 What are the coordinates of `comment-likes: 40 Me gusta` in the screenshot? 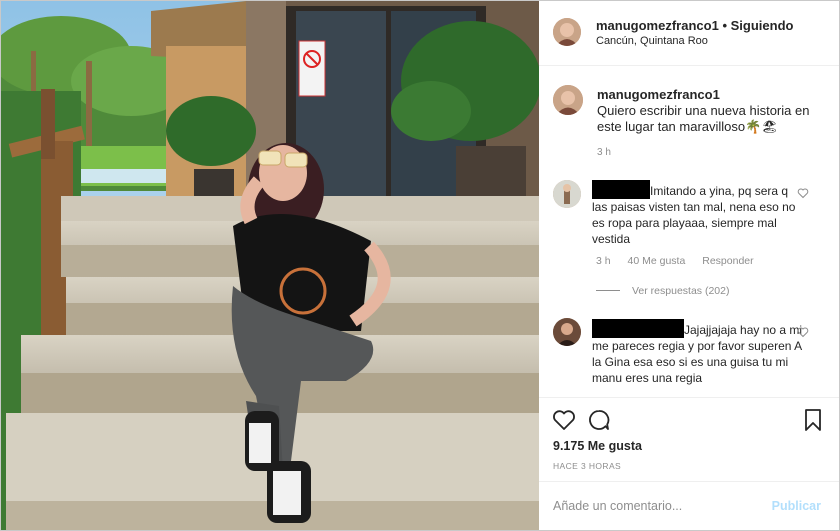 It's located at (657, 261).